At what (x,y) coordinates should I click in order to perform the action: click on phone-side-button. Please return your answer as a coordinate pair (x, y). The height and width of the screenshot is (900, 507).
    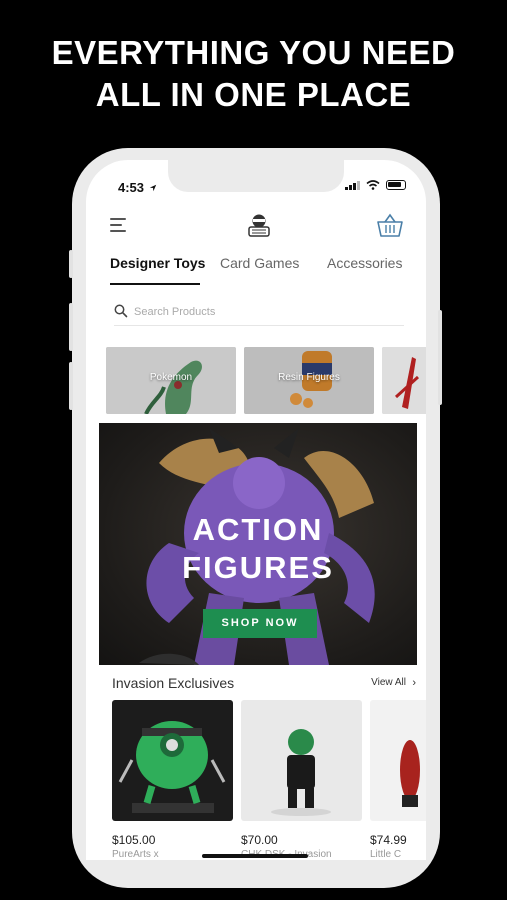
    Looking at the image, I should click on (71, 264).